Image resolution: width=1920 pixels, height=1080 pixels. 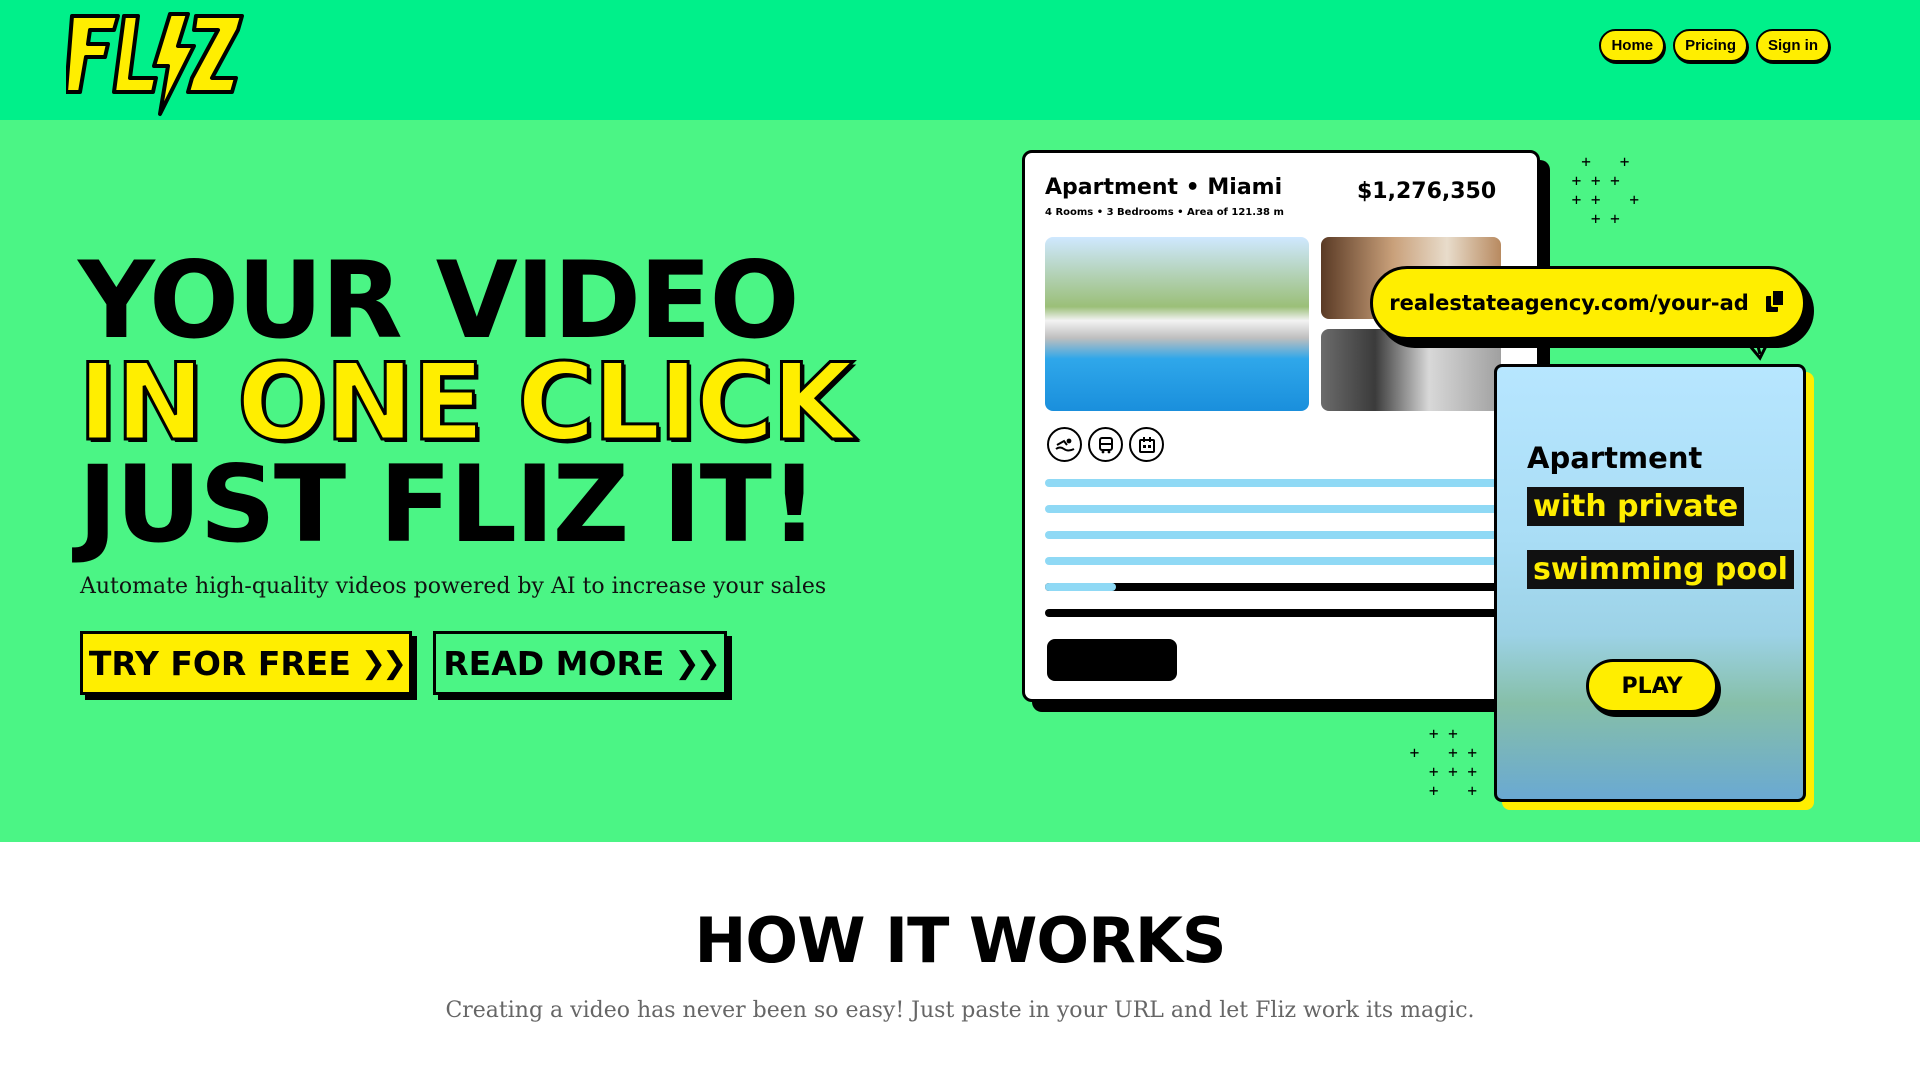 What do you see at coordinates (1427, 191) in the screenshot?
I see `listing-price: $1,276,350` at bounding box center [1427, 191].